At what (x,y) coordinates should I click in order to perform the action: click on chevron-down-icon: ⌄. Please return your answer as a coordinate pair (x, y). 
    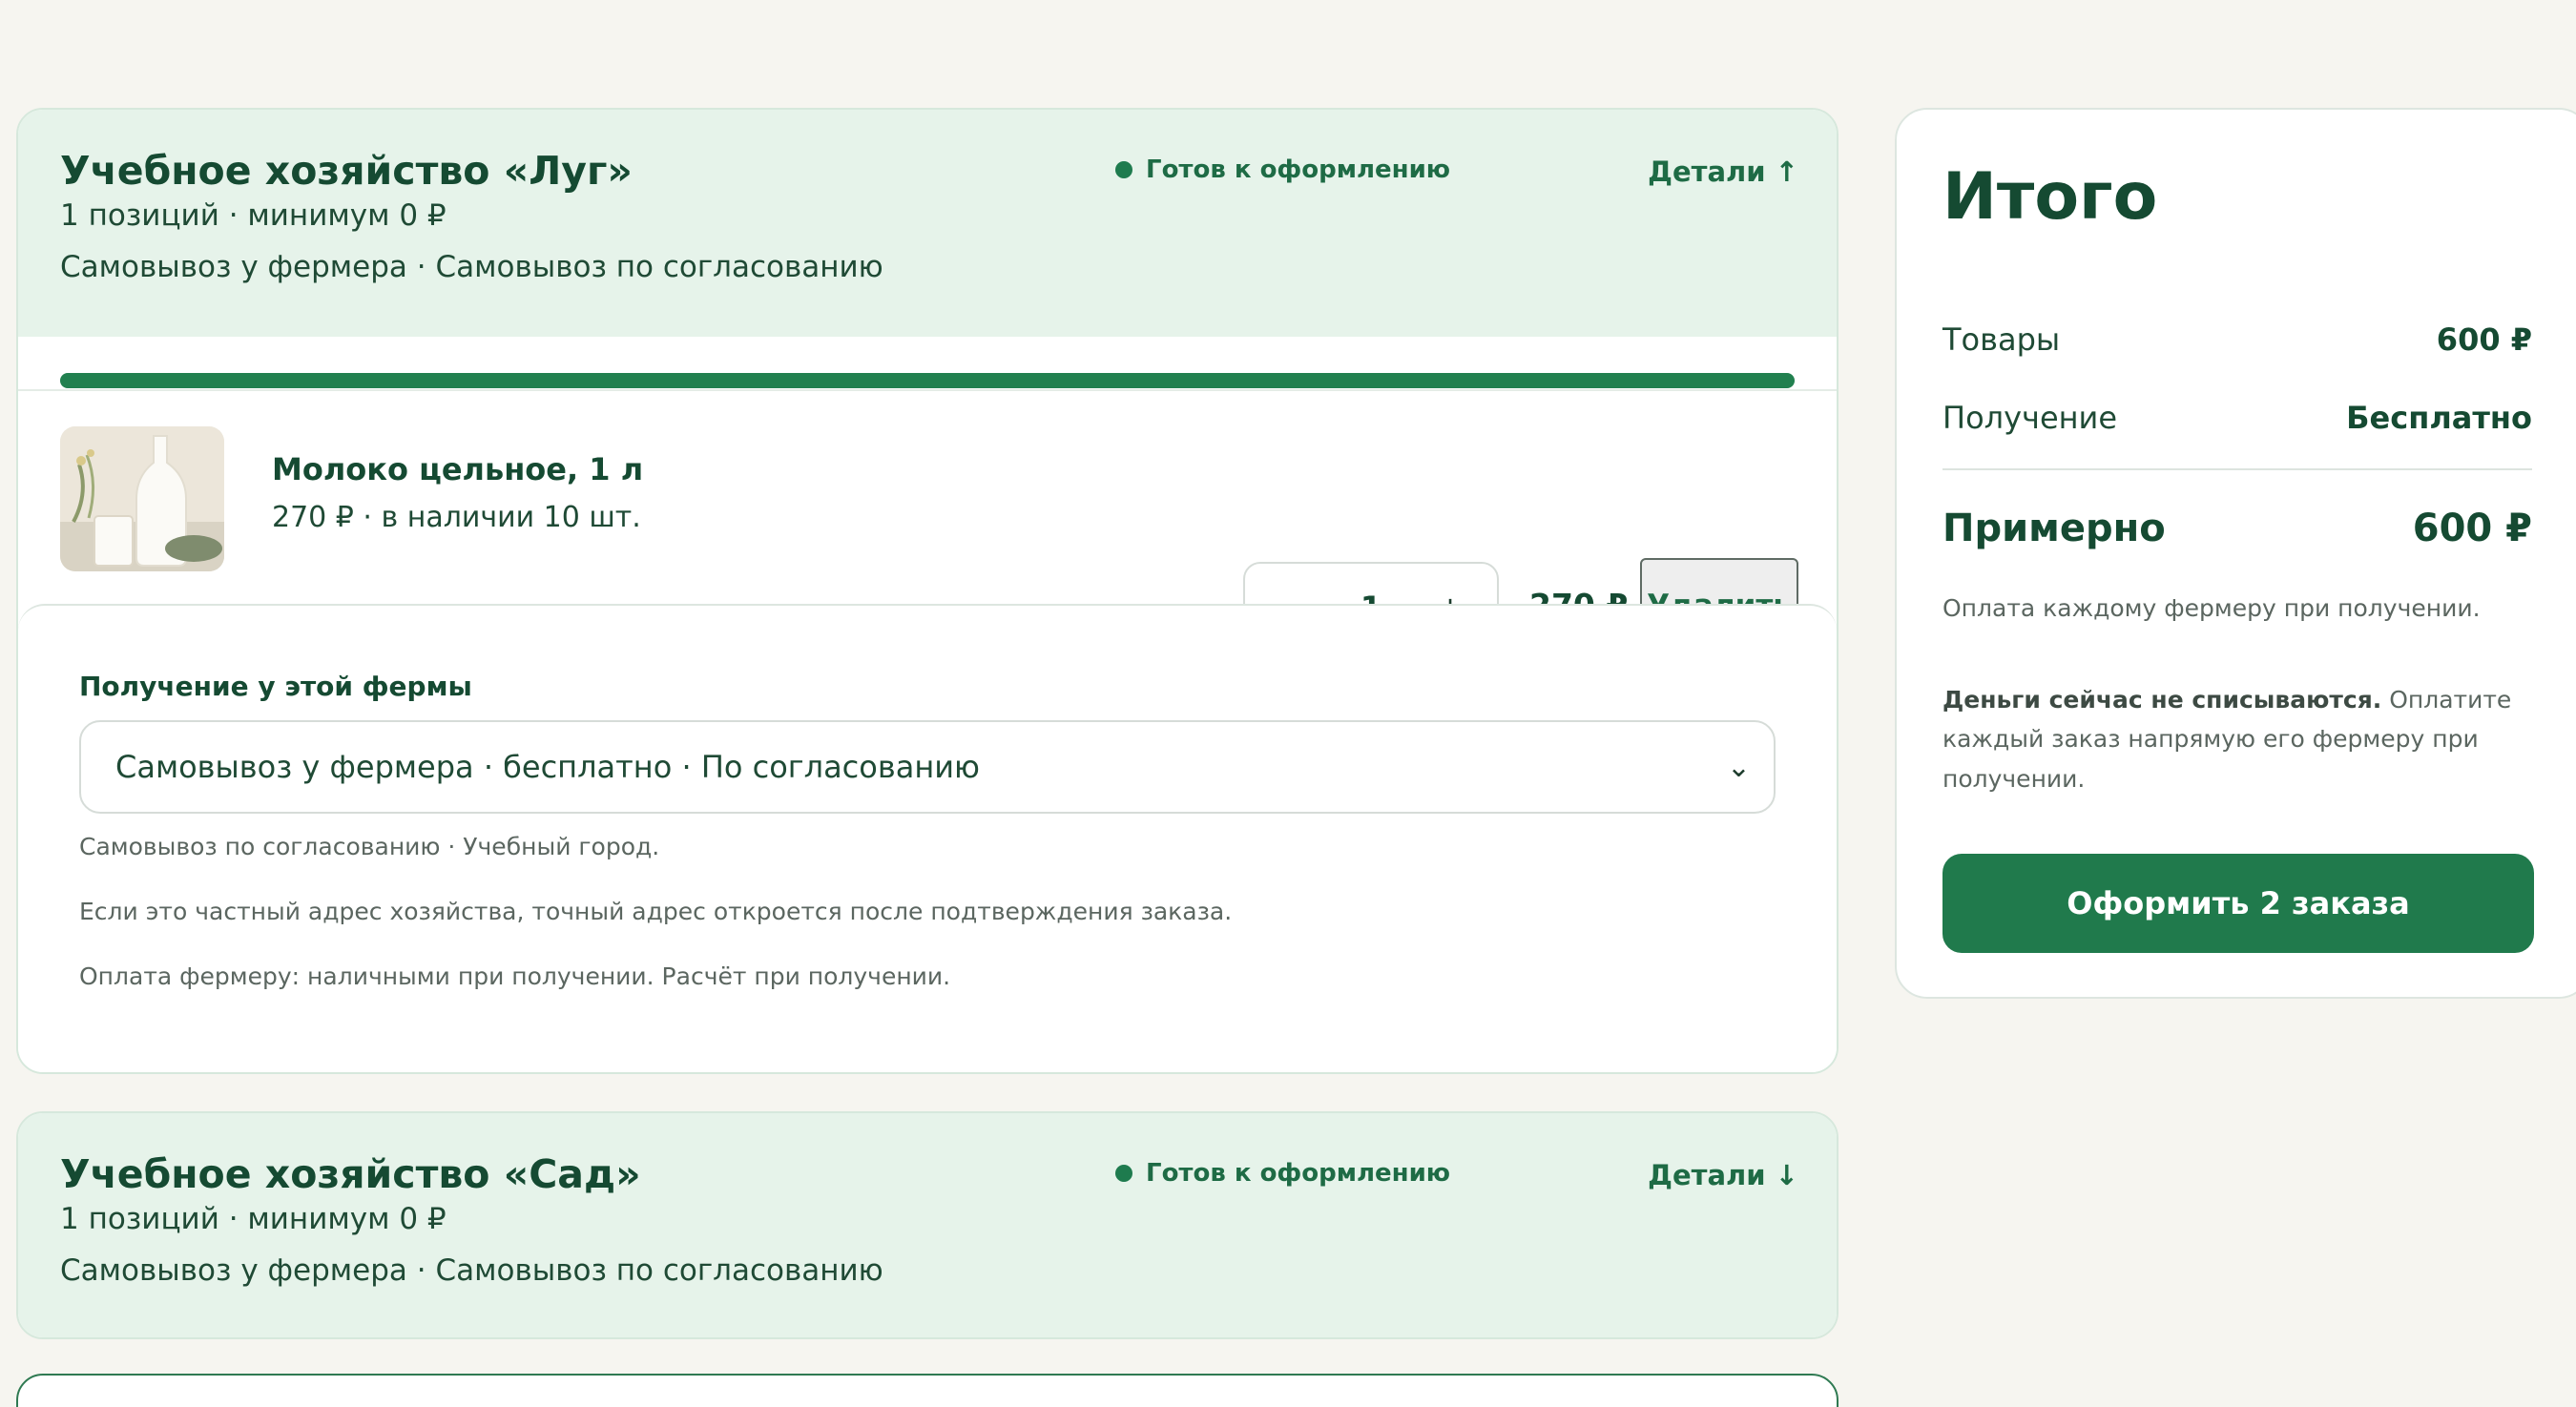
    Looking at the image, I should click on (1738, 767).